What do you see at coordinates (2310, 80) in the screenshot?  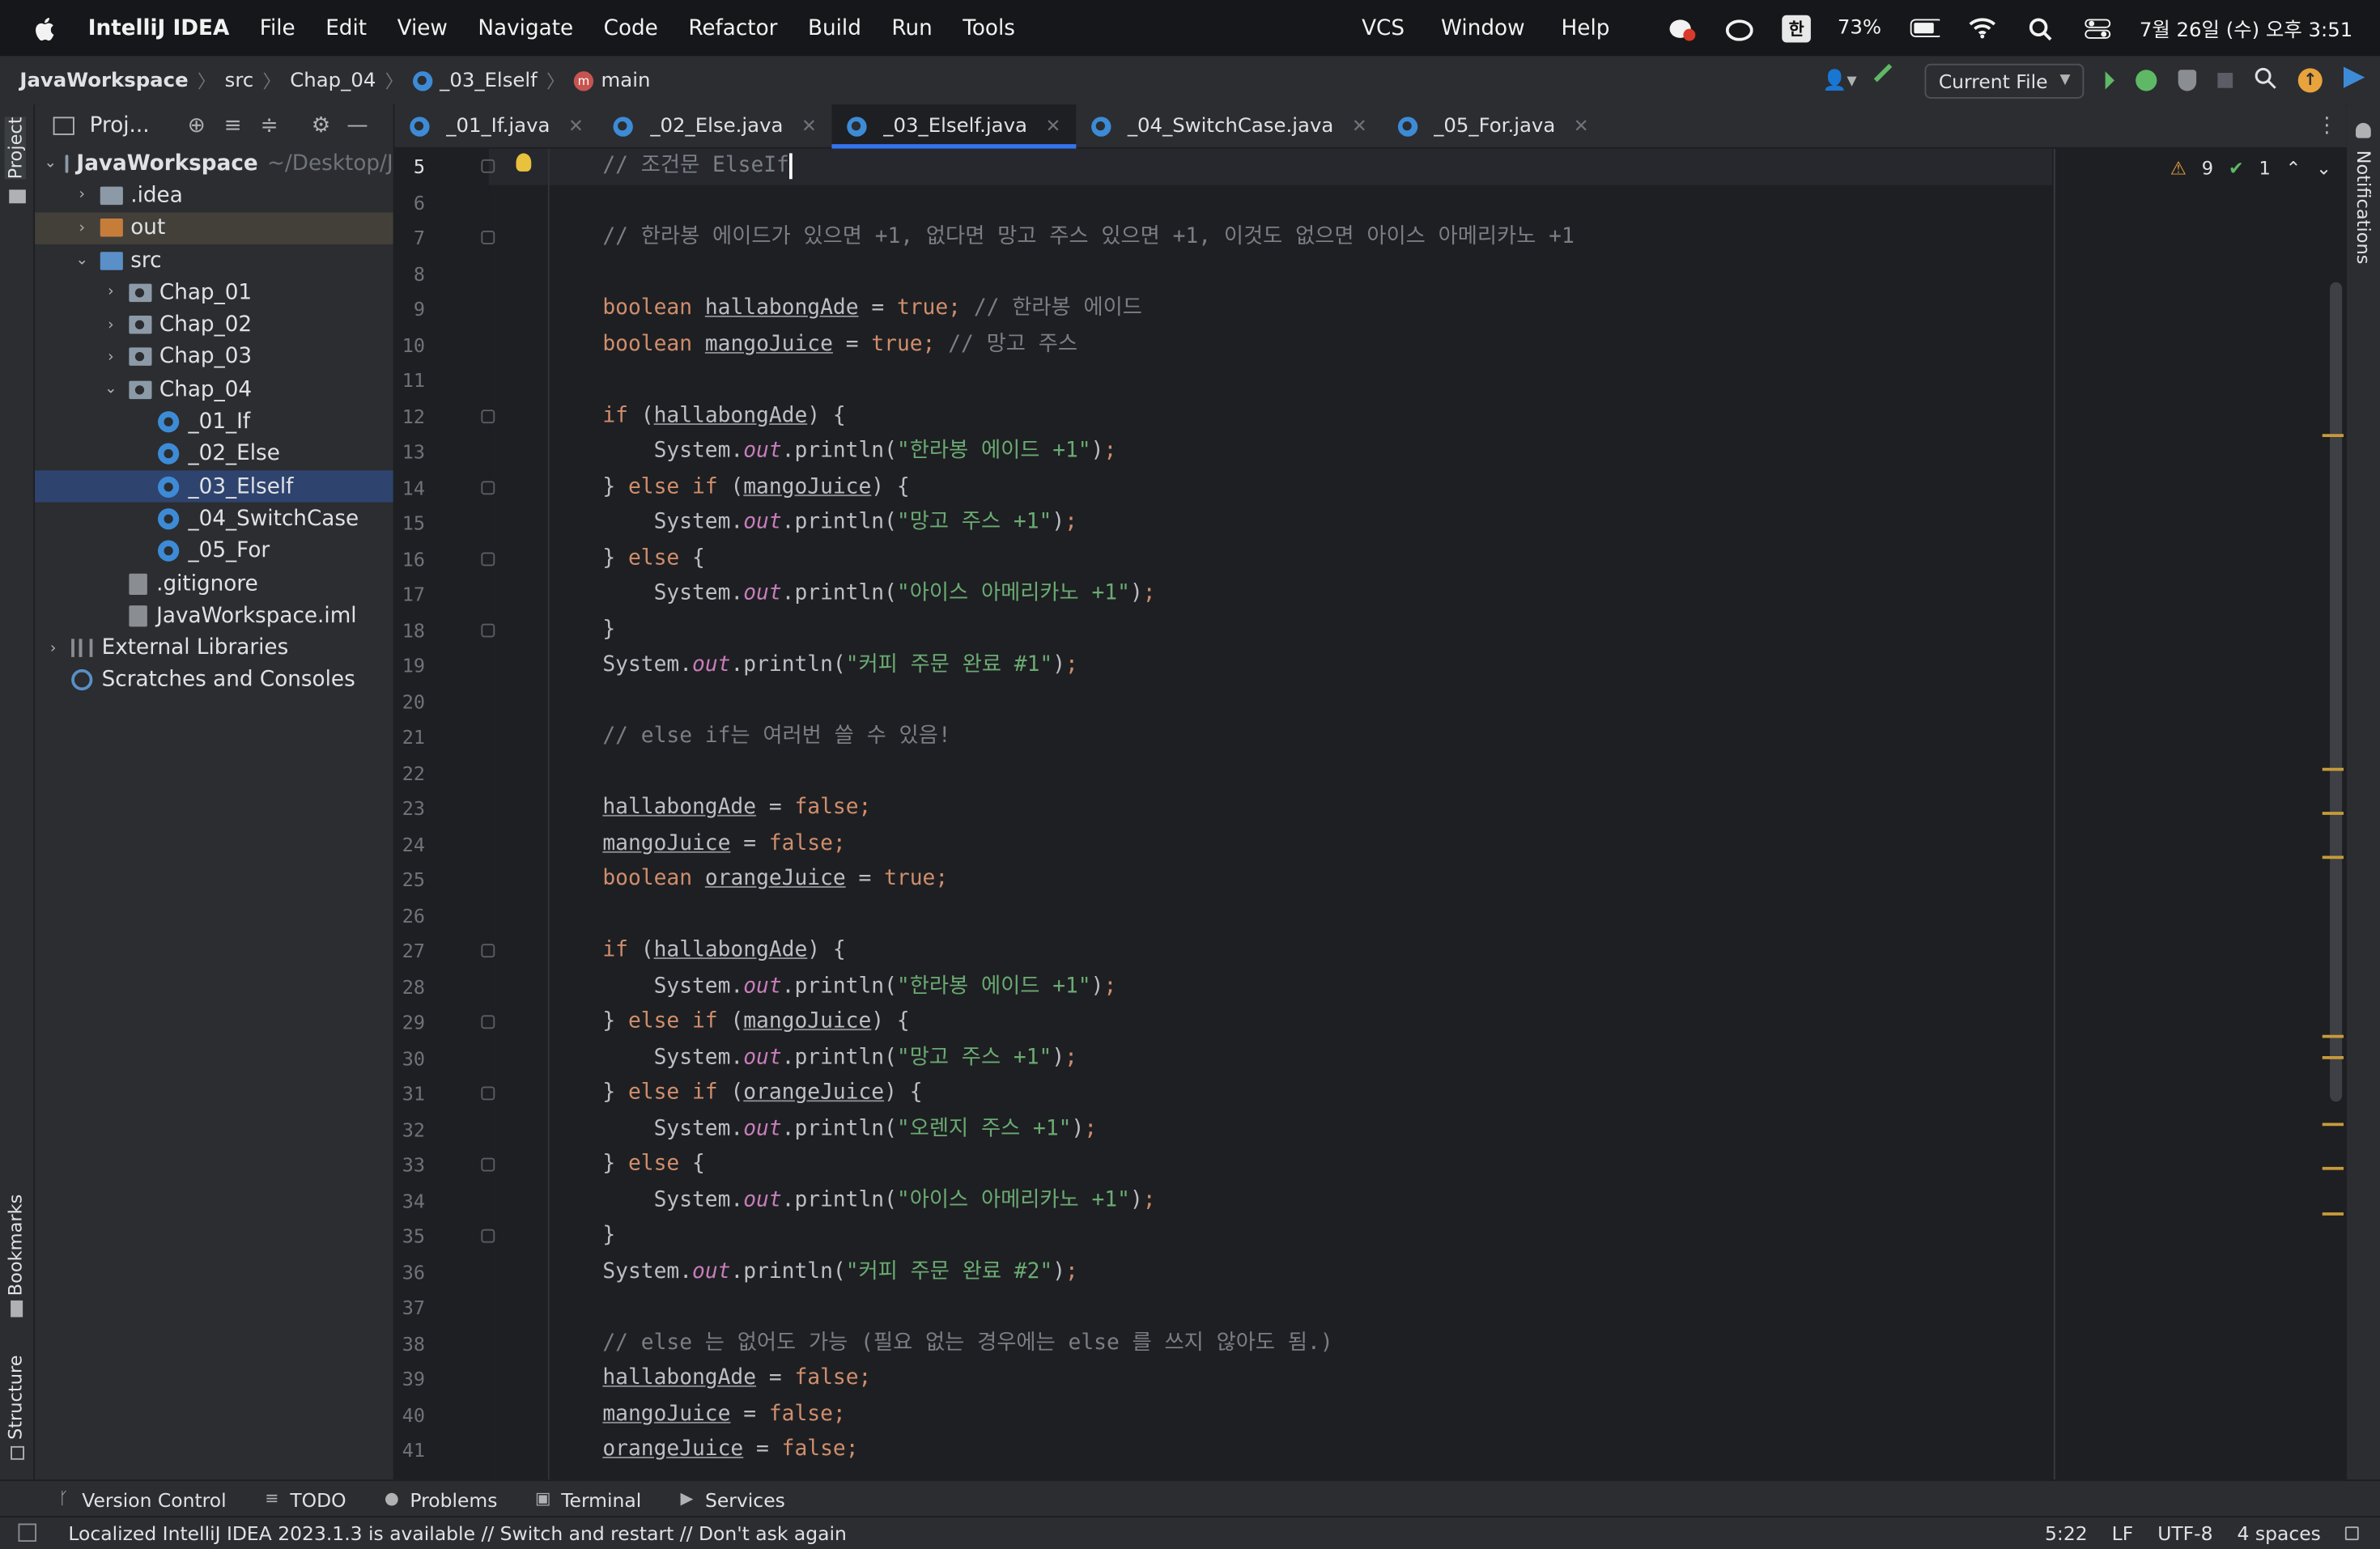 I see `update-icon: ↑` at bounding box center [2310, 80].